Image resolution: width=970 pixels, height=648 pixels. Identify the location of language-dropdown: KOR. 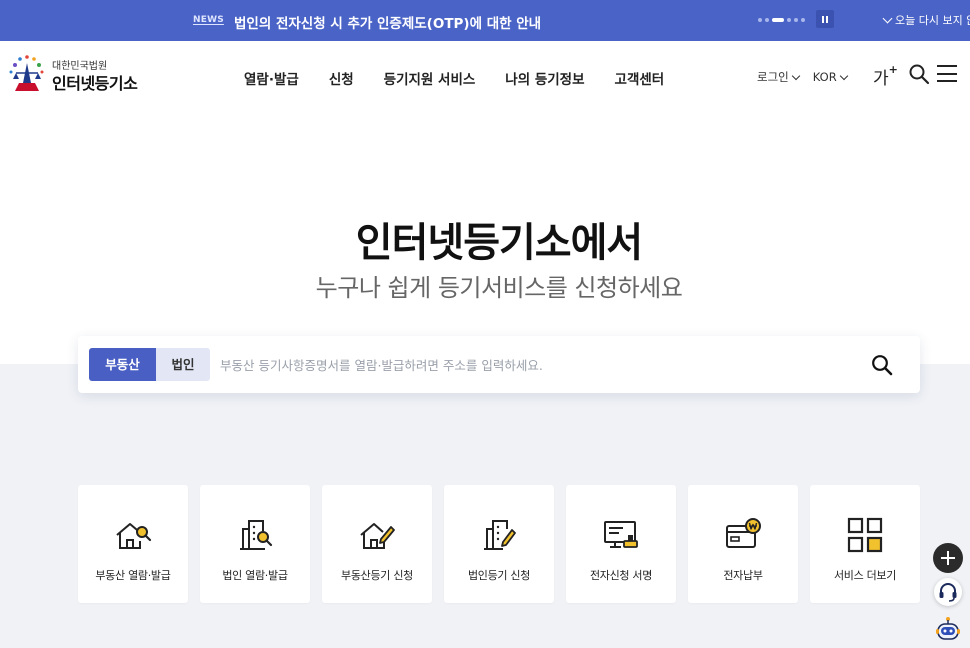
(830, 77).